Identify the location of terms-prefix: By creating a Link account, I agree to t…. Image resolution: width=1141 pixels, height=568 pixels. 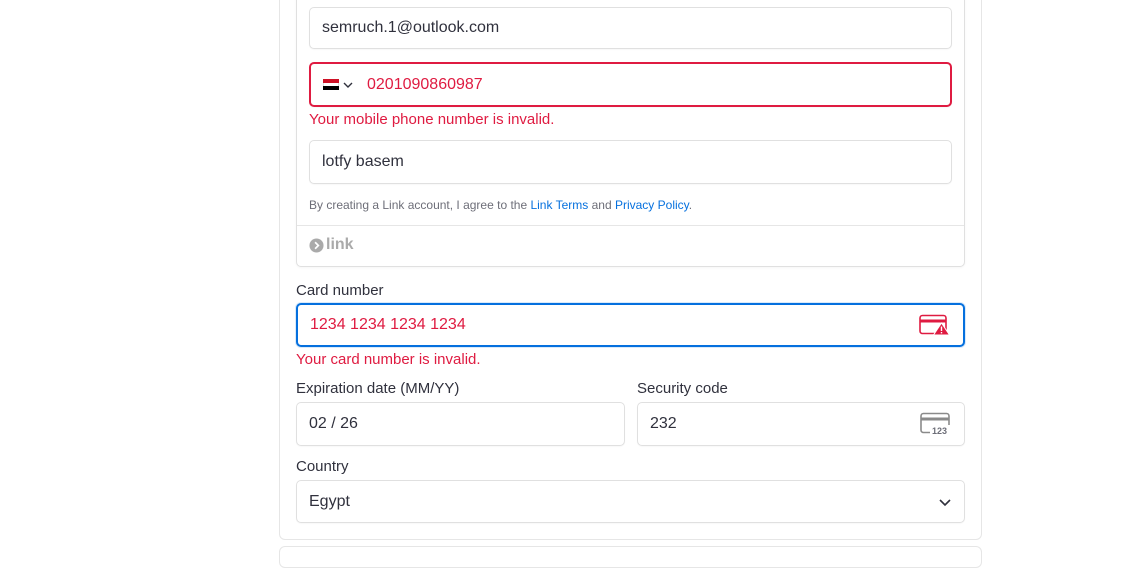
(420, 205).